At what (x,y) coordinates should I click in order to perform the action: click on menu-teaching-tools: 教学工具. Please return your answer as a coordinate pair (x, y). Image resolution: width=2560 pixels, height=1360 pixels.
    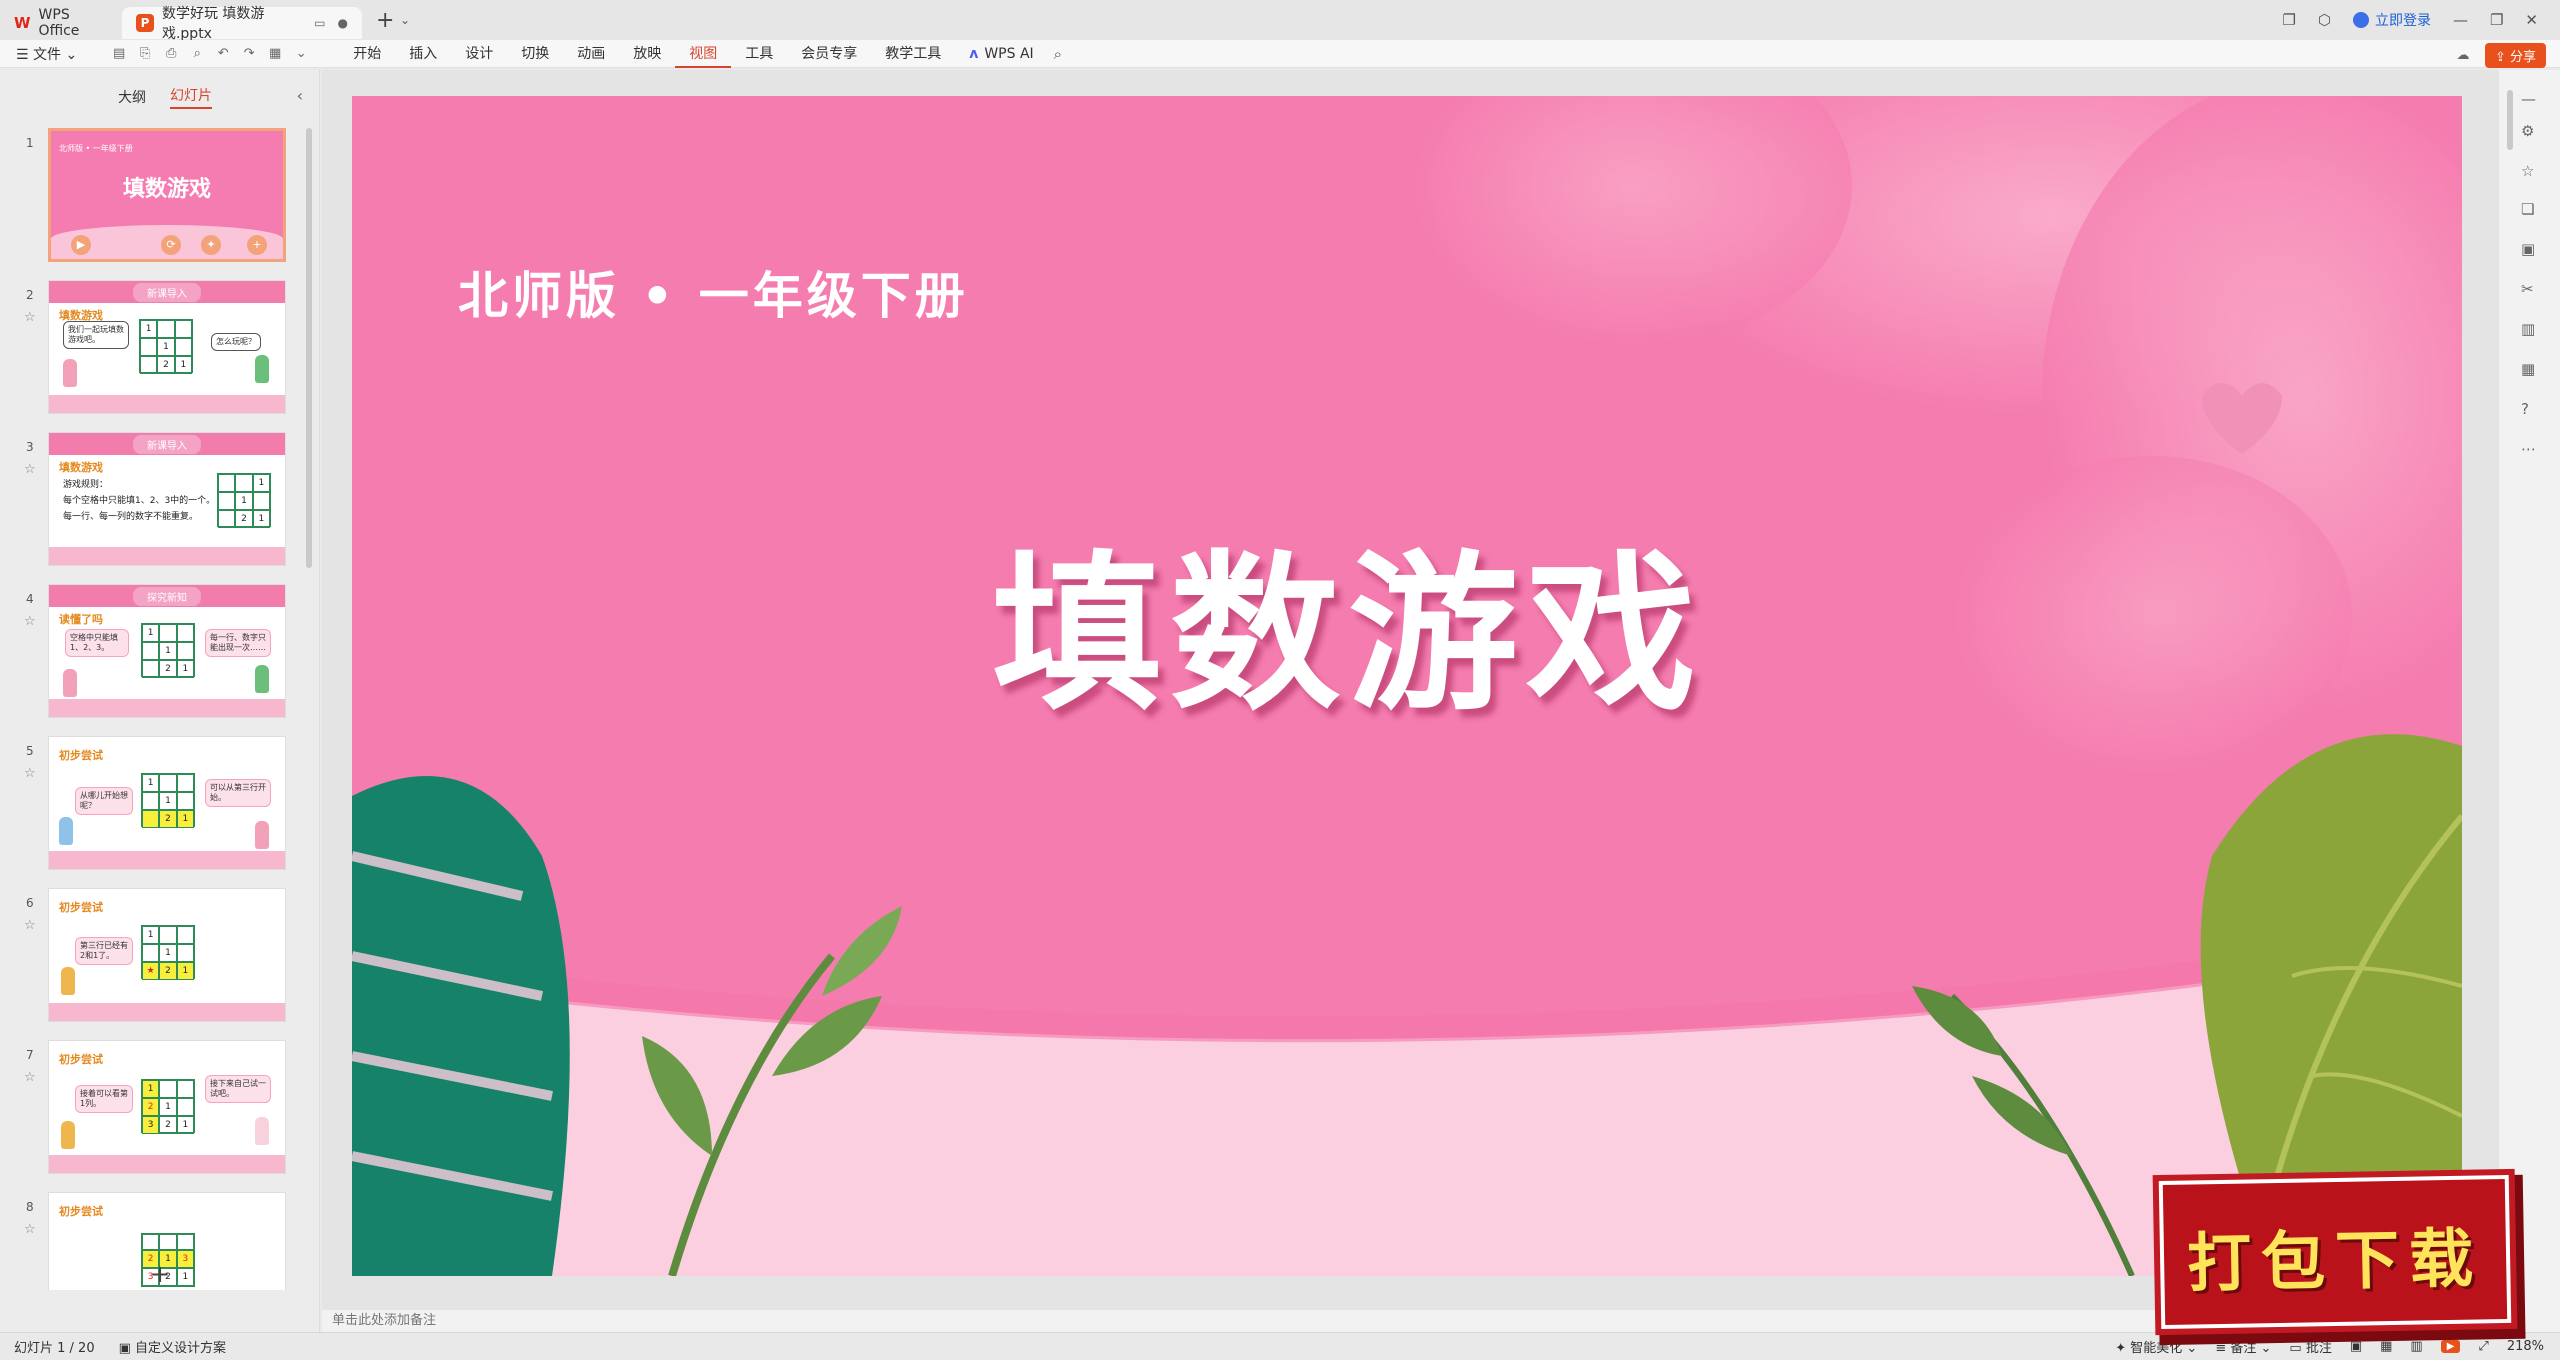
    Looking at the image, I should click on (913, 54).